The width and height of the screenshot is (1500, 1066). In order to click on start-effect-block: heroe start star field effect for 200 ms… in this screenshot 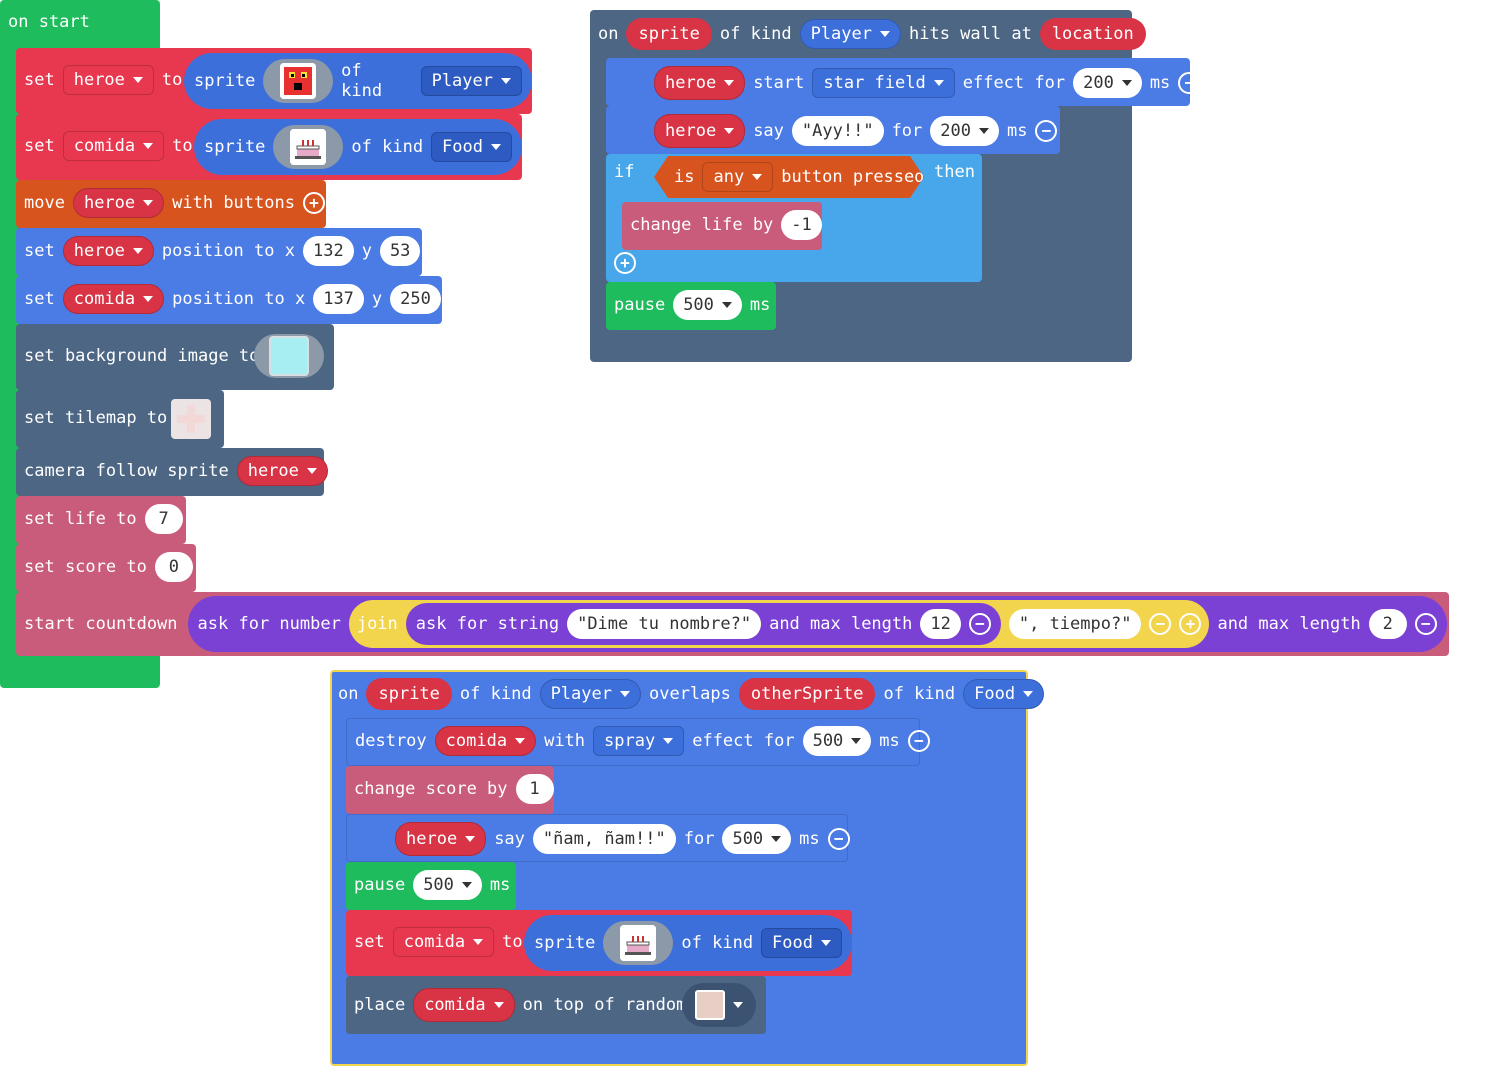, I will do `click(903, 82)`.